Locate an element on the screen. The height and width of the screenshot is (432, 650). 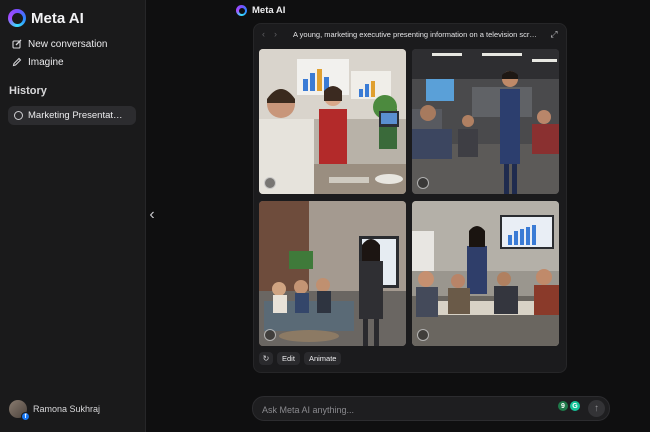
extension-icons: 9 G is located at coordinates (569, 407).